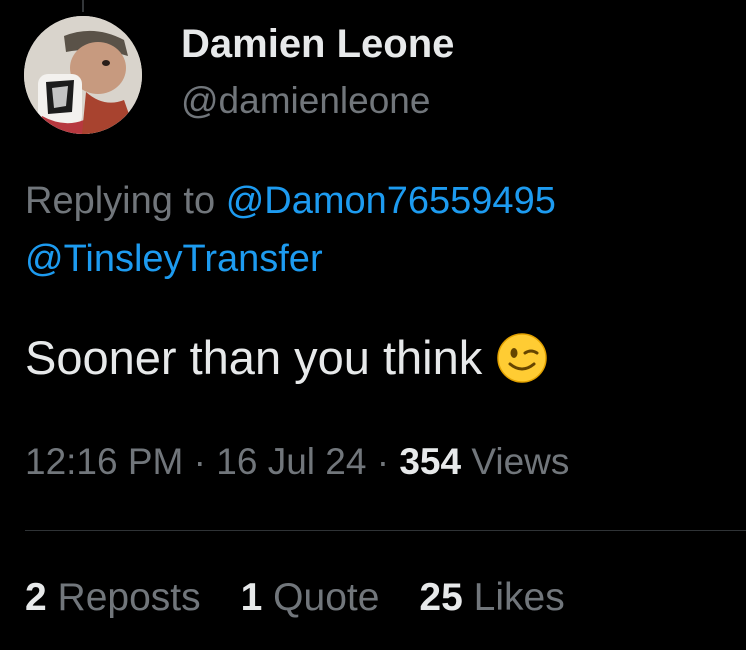 The image size is (746, 650). Describe the element at coordinates (522, 358) in the screenshot. I see `winking-face-emoji-icon` at that location.